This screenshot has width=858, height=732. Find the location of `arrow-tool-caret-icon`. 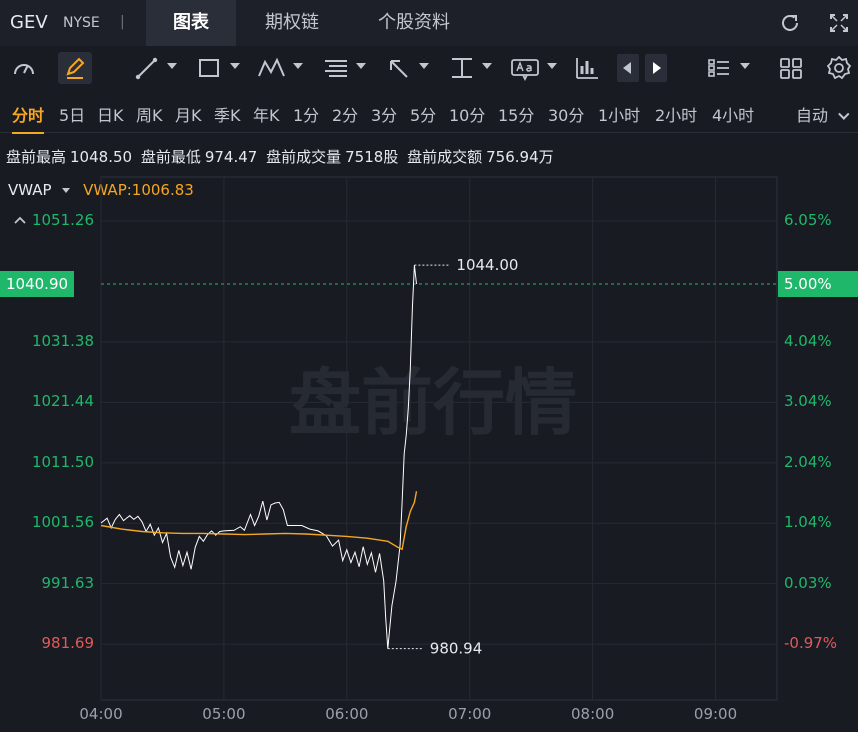

arrow-tool-caret-icon is located at coordinates (424, 66).